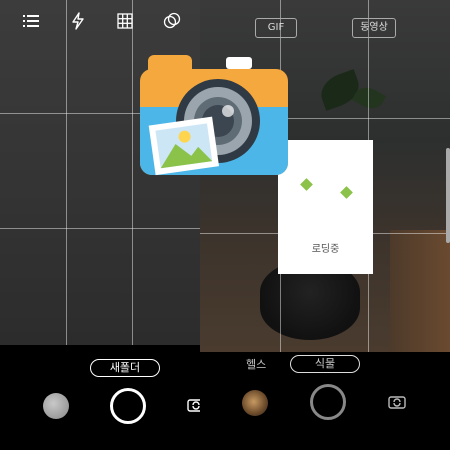 The image size is (450, 450). I want to click on scroll-edge-handle, so click(448, 195).